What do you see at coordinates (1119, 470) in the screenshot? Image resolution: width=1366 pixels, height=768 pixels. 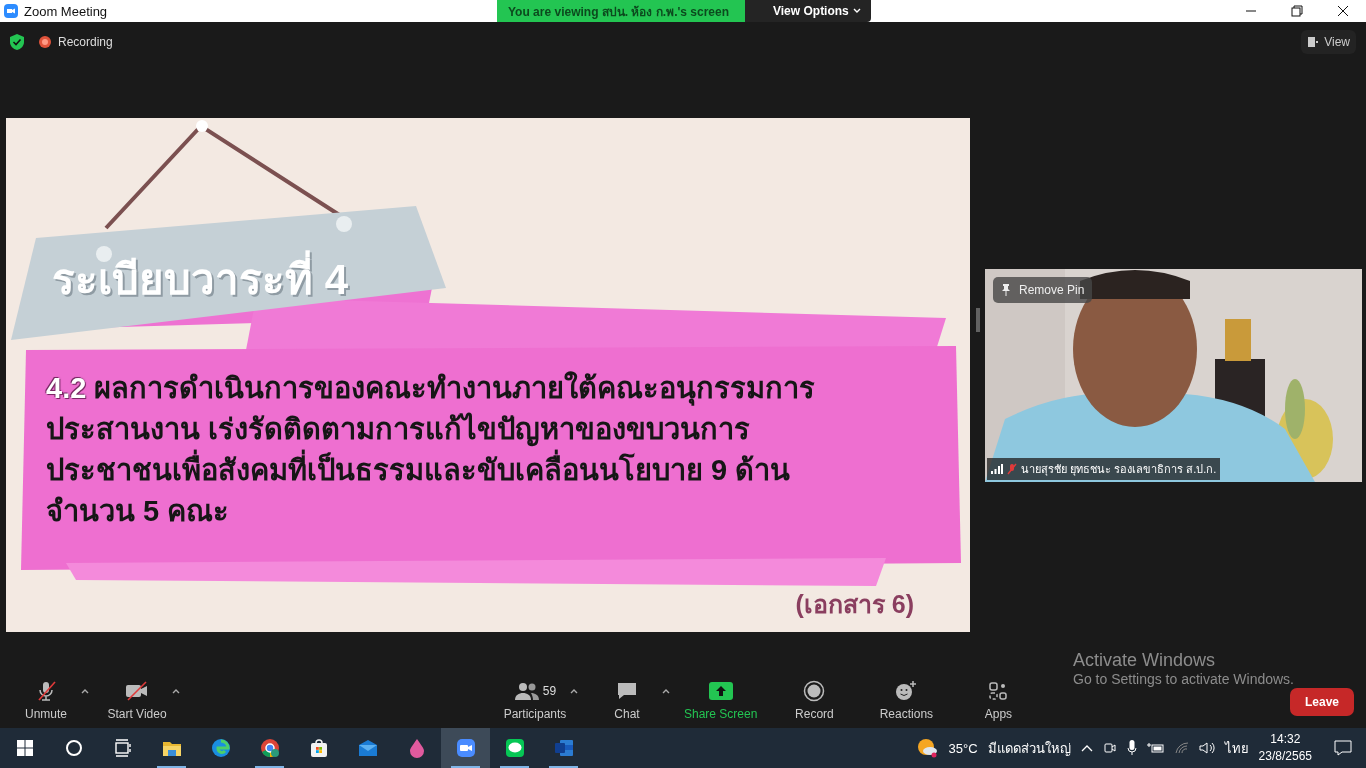 I see `participant-name: นายสุรชัย ยุทธชนะ รองเลขาธิการ ส.ป.ก.` at bounding box center [1119, 470].